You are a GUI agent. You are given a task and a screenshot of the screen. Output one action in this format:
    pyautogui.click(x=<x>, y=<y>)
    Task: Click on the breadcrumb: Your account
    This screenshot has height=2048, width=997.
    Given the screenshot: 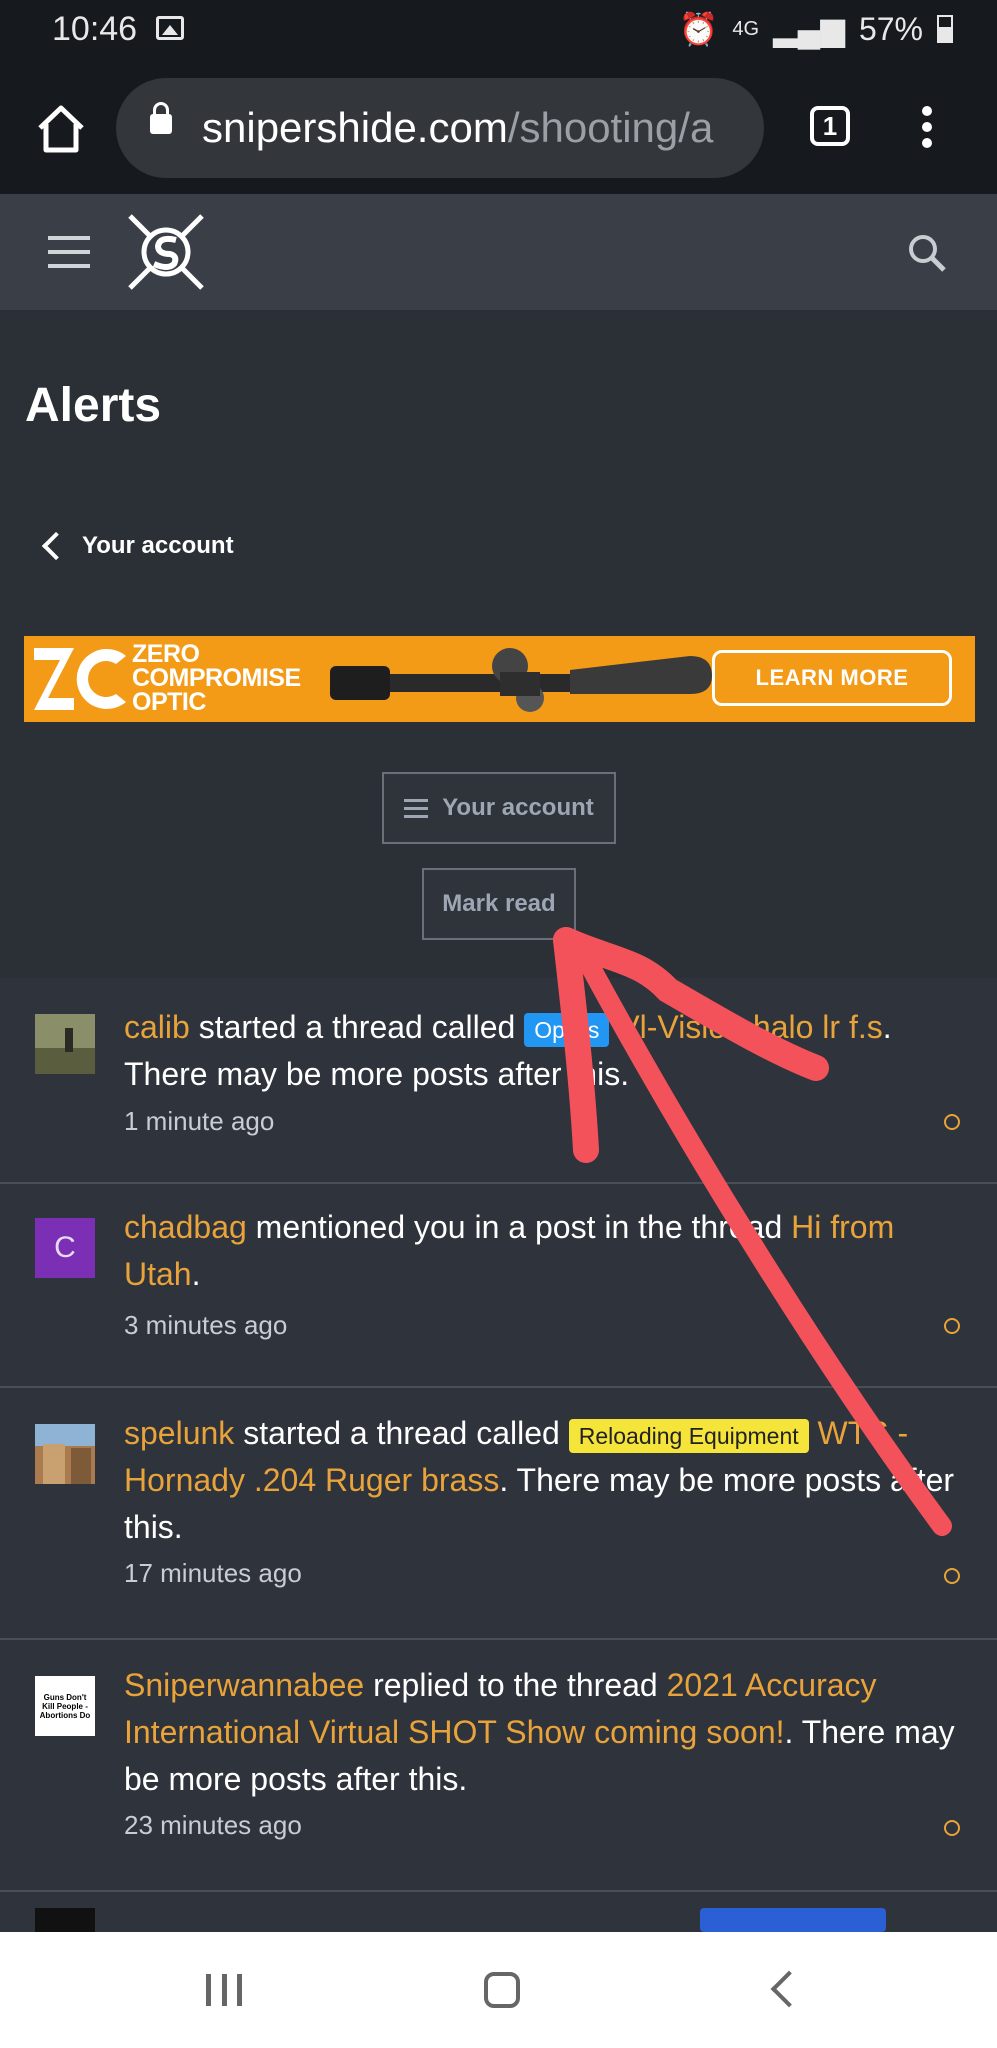 What is the action you would take?
    pyautogui.click(x=137, y=546)
    